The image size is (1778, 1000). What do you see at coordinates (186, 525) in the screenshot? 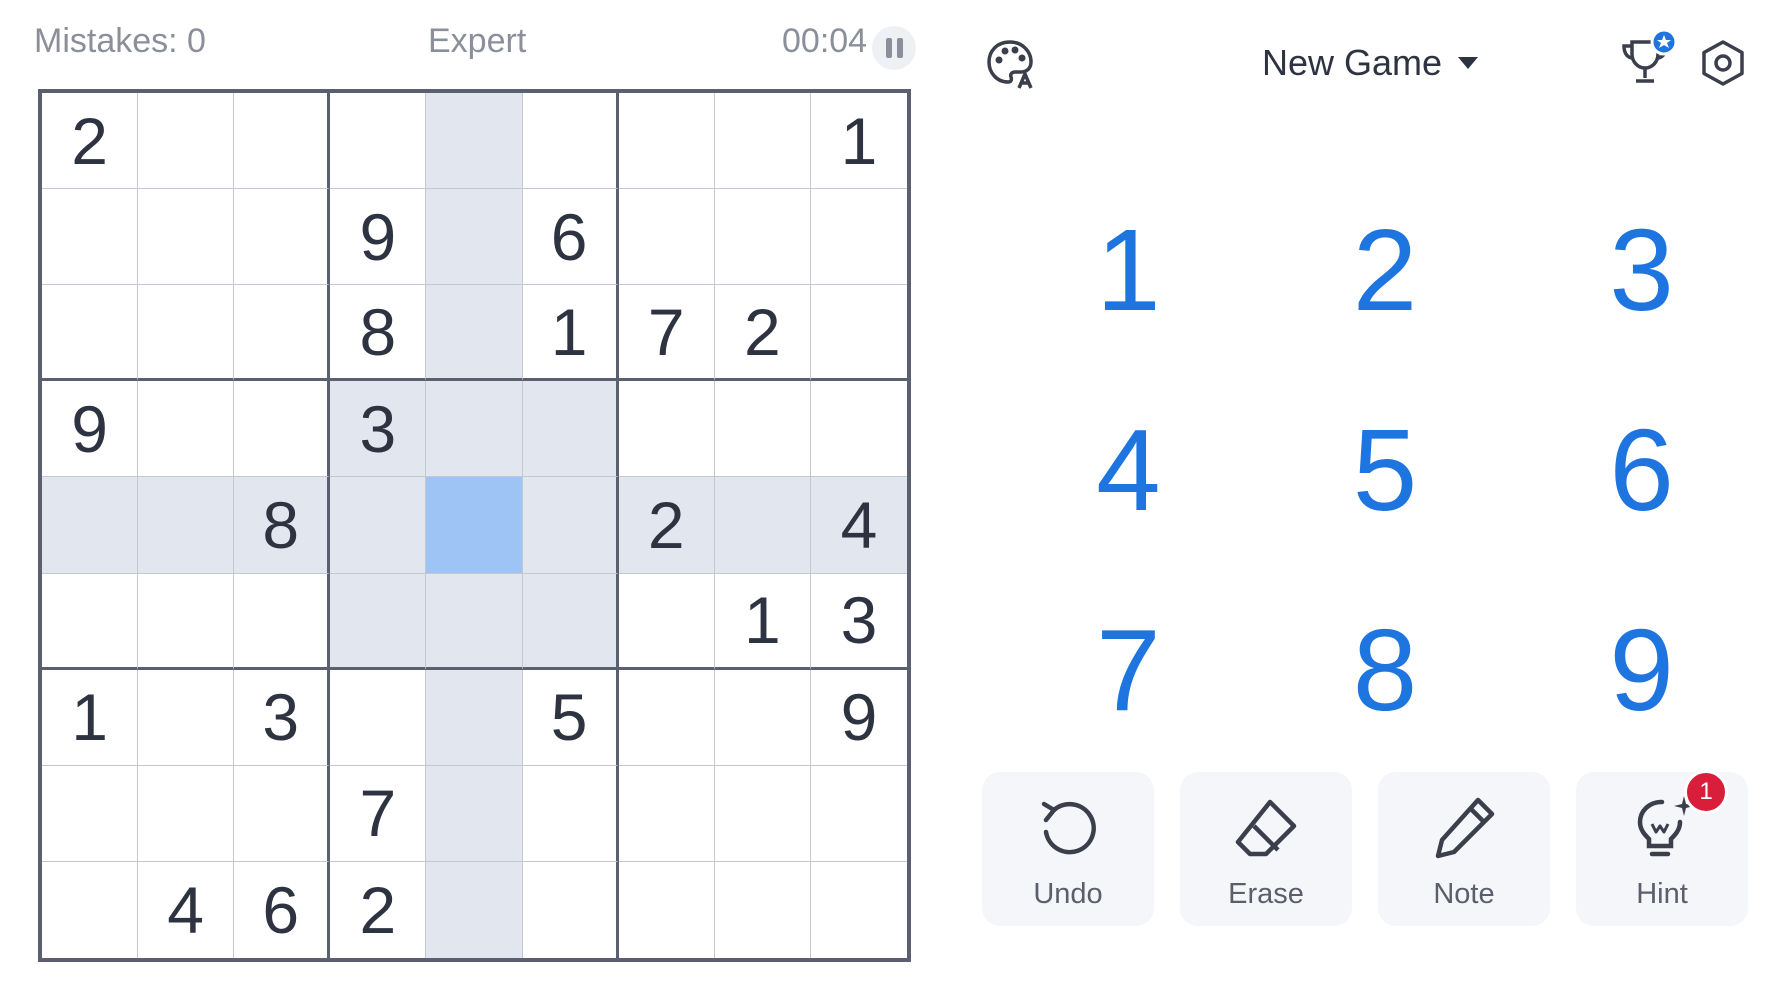
I see `board-cell-r5-c2` at bounding box center [186, 525].